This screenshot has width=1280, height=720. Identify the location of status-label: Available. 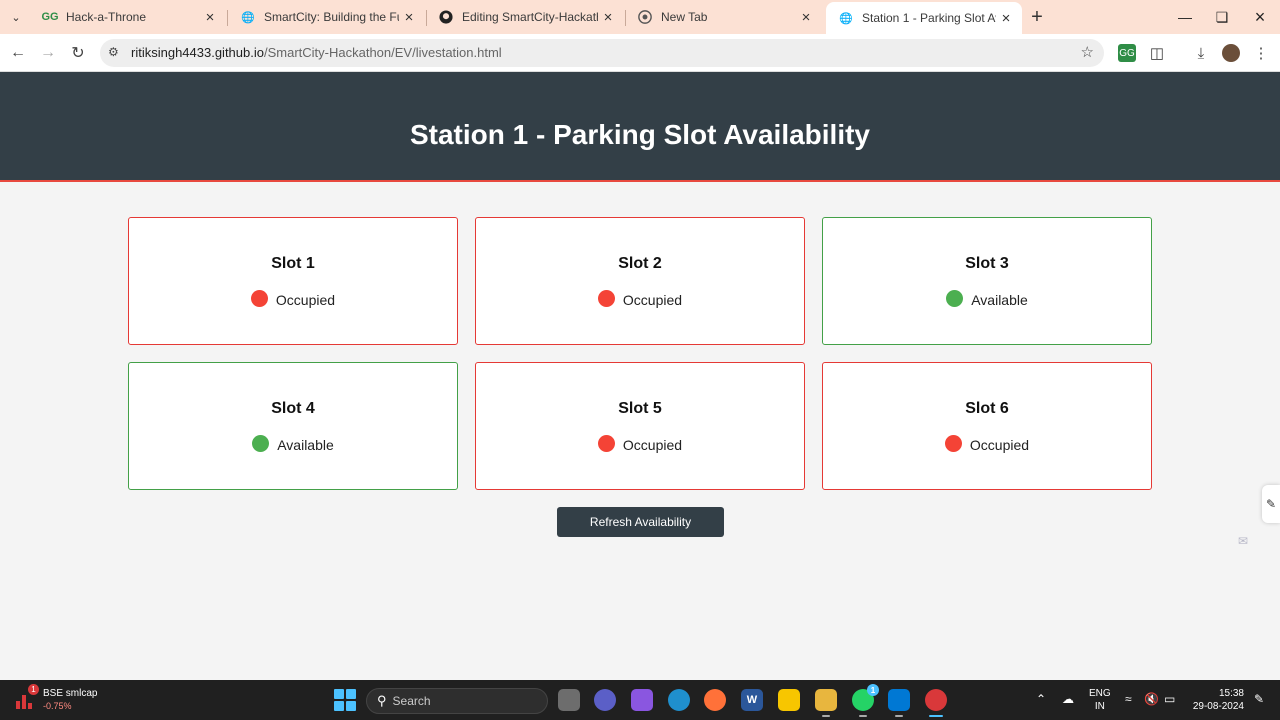
(305, 445).